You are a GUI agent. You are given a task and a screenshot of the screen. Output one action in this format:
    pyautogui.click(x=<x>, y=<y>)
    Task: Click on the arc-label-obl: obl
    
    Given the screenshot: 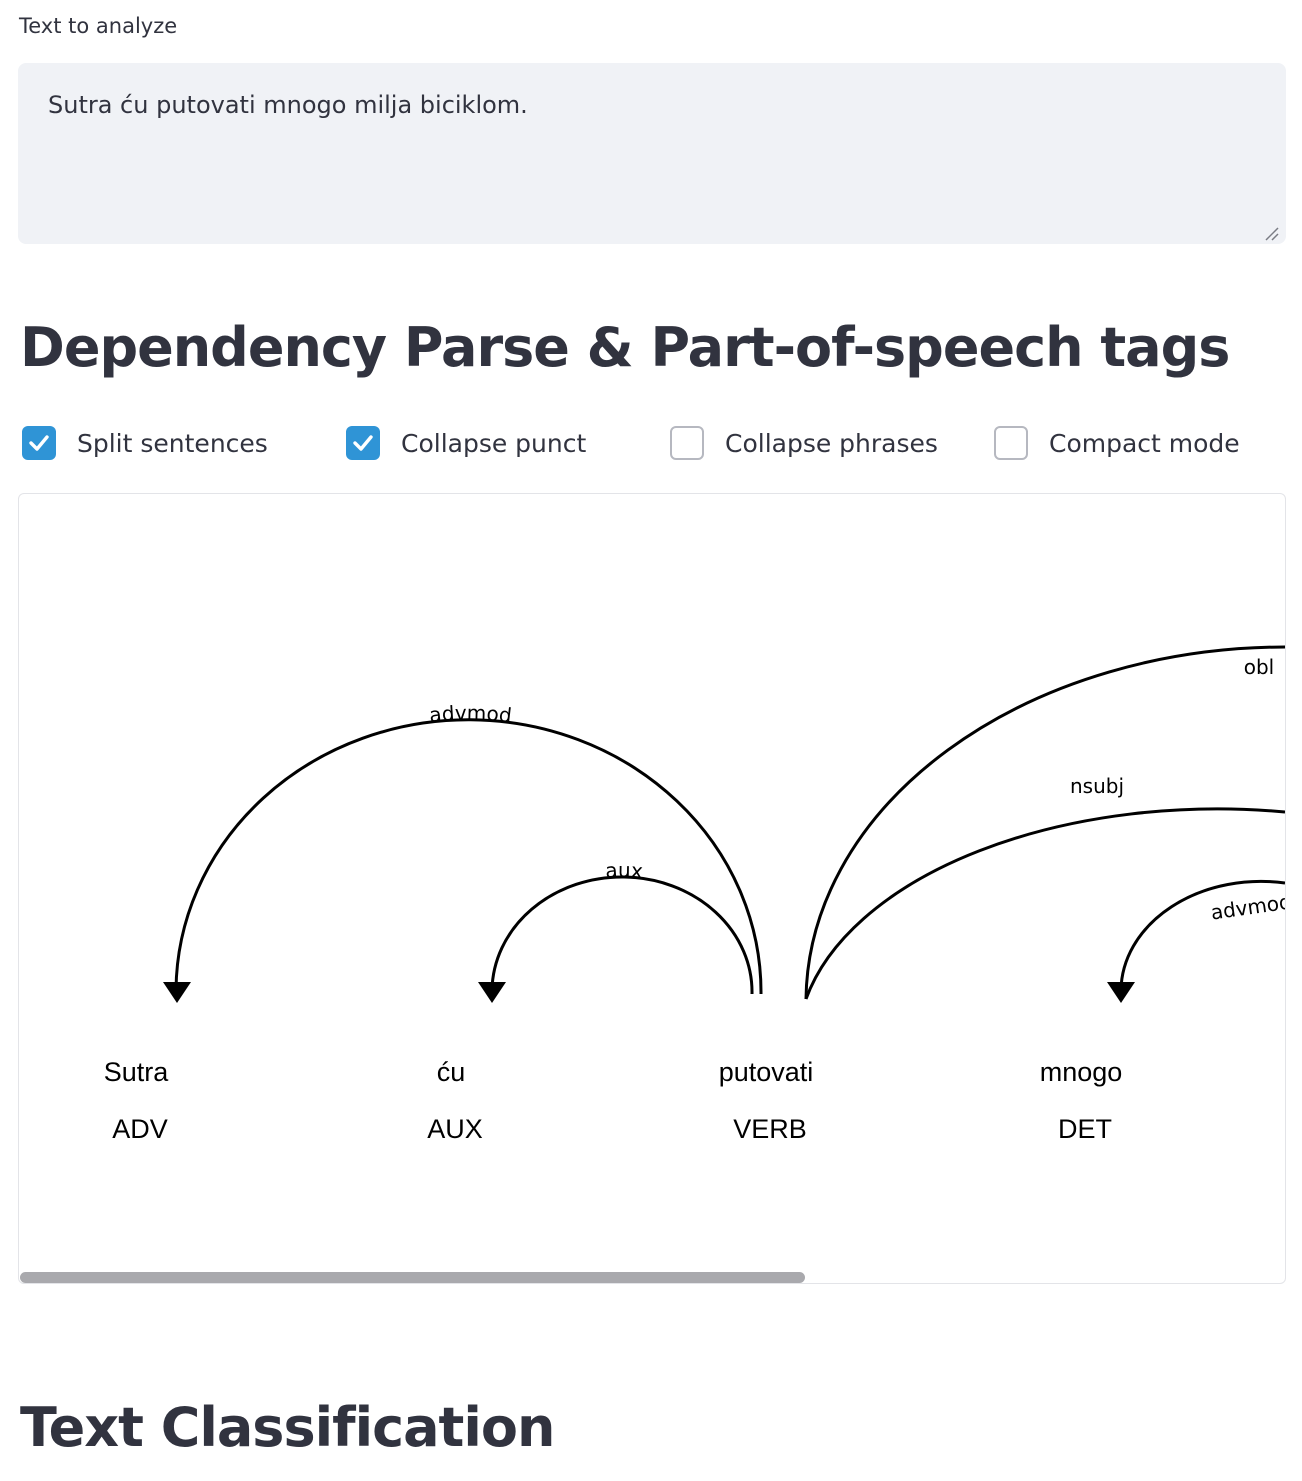 What is the action you would take?
    pyautogui.click(x=1259, y=667)
    